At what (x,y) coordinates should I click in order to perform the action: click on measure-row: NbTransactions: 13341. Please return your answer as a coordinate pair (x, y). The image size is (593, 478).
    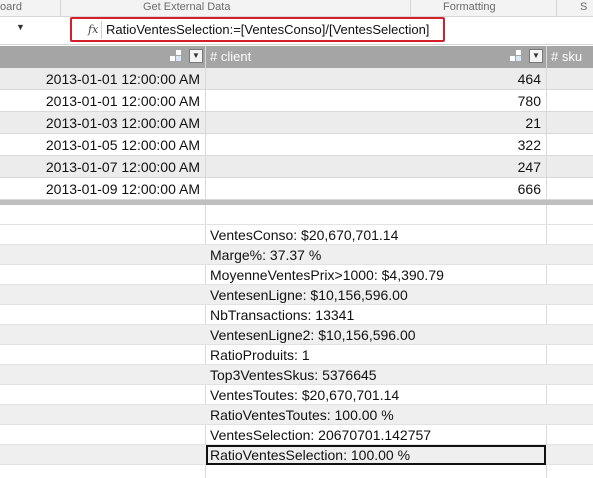
    Looking at the image, I should click on (296, 315).